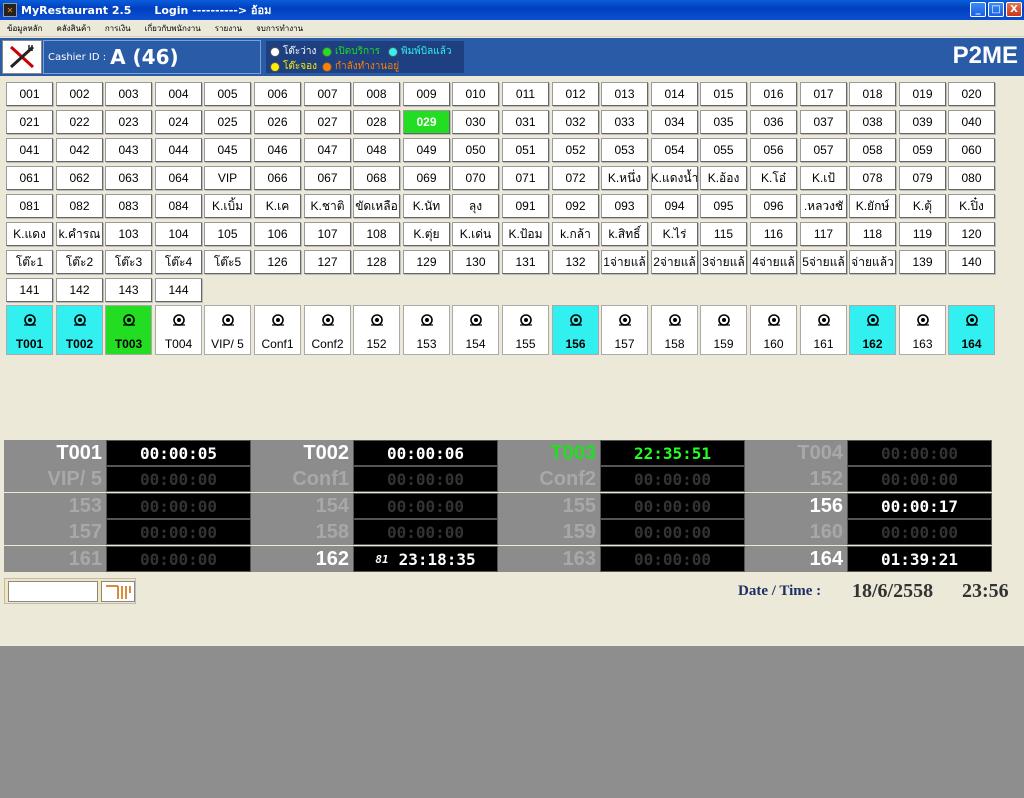  What do you see at coordinates (624, 122) in the screenshot?
I see `table-button: 033` at bounding box center [624, 122].